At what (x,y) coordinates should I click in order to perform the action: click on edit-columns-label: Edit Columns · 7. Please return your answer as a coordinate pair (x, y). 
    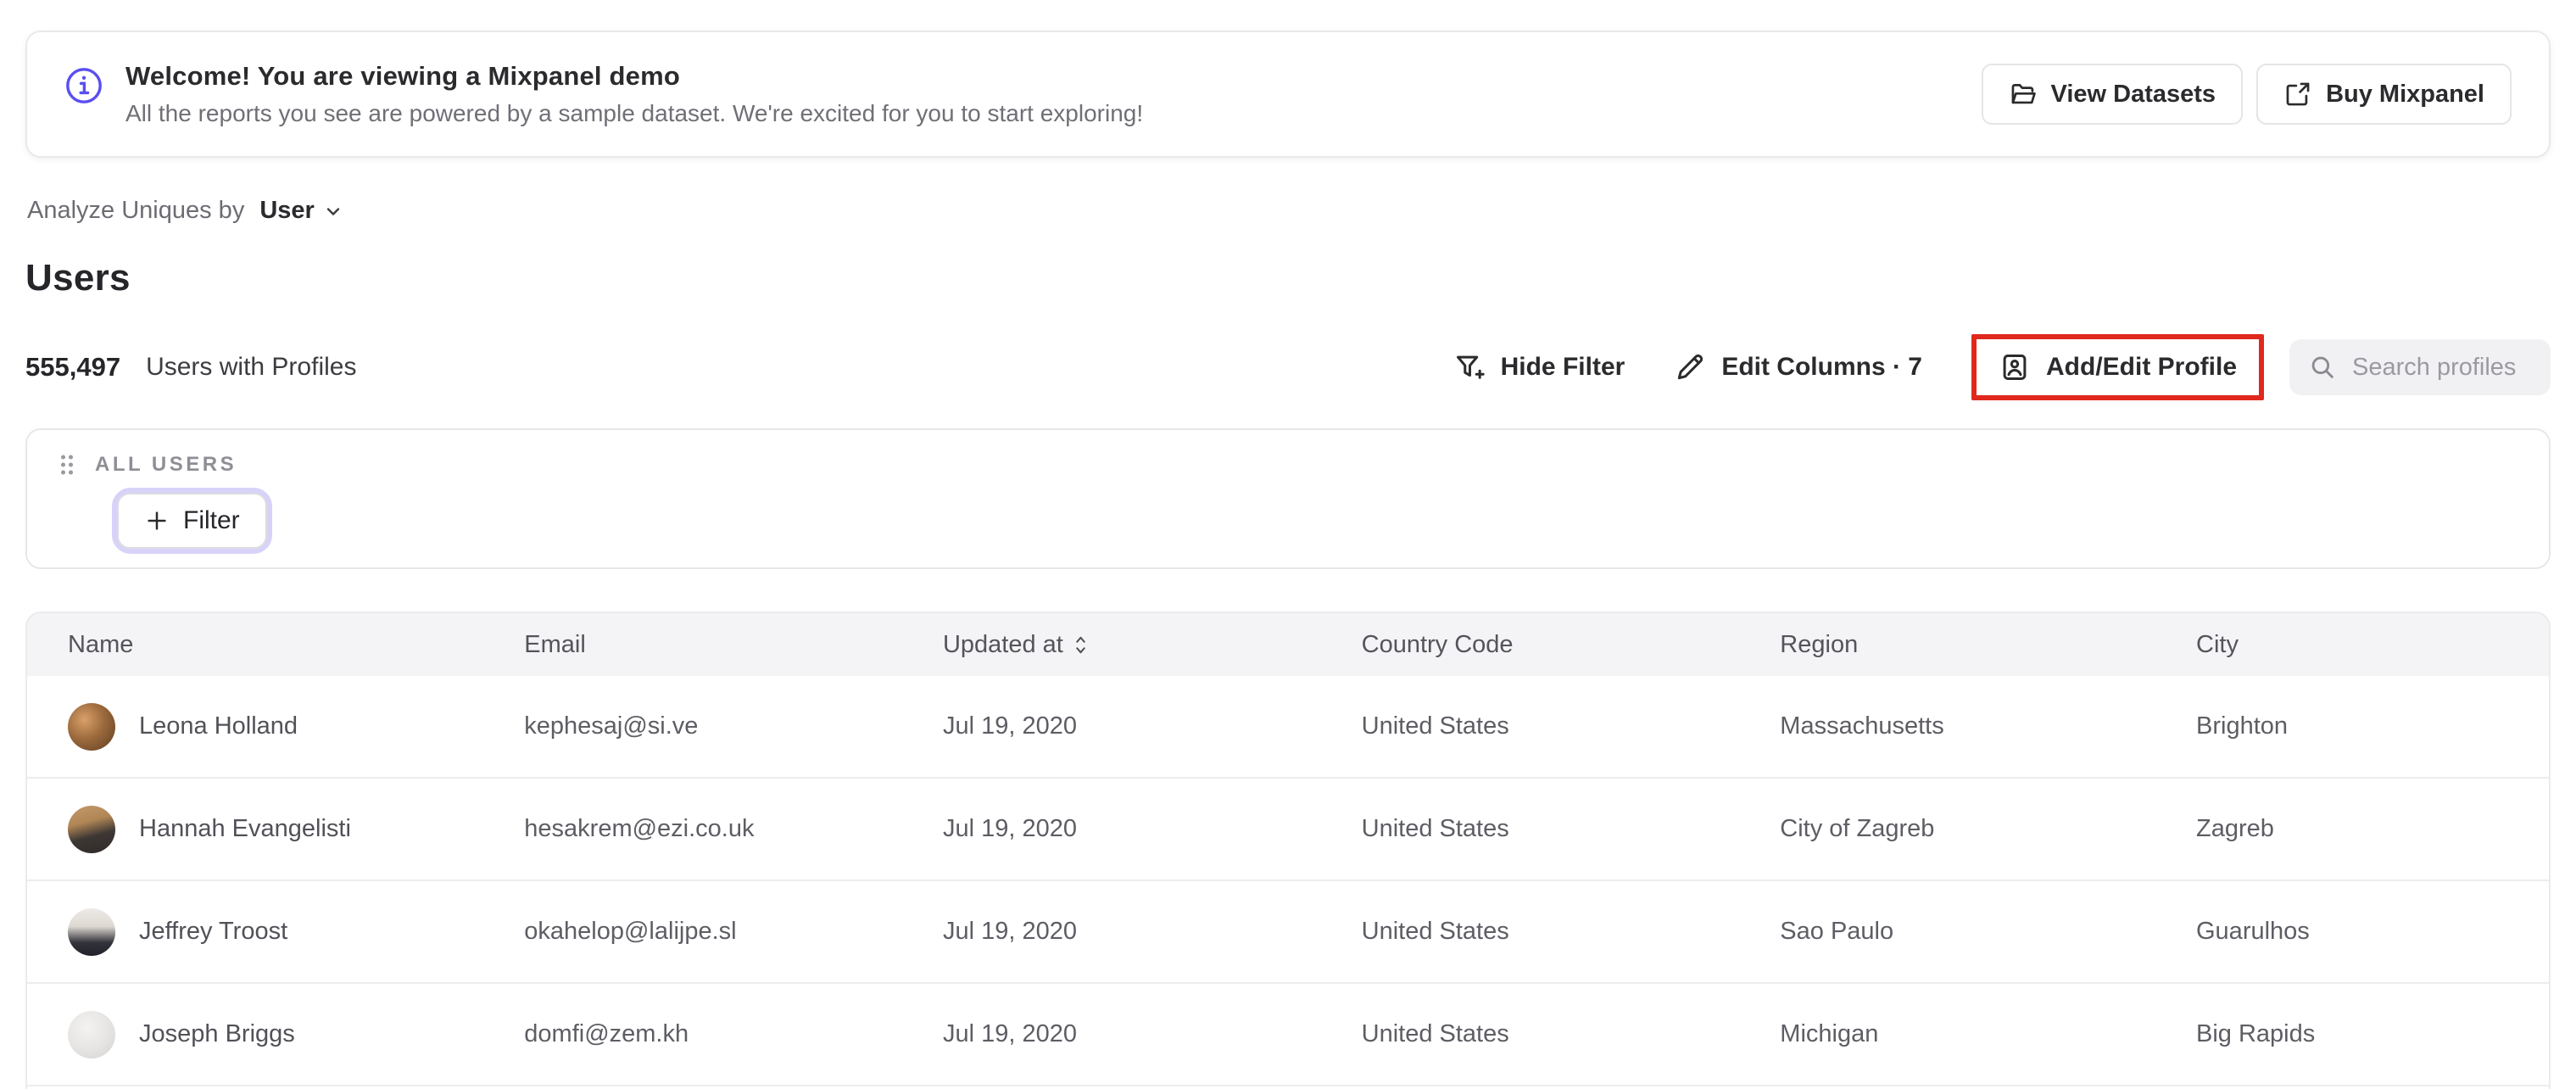
    Looking at the image, I should click on (1822, 367).